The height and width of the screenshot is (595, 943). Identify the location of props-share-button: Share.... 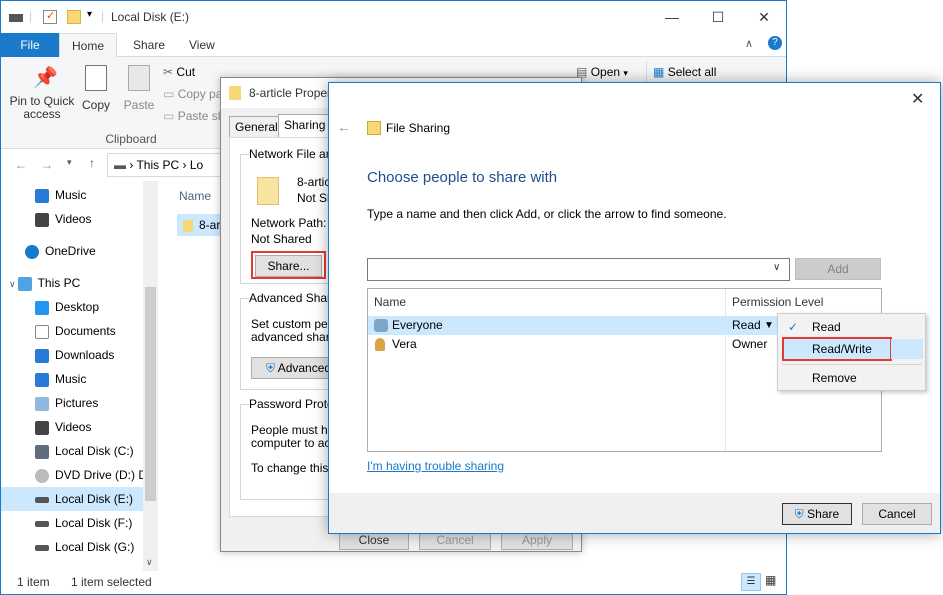
(288, 266).